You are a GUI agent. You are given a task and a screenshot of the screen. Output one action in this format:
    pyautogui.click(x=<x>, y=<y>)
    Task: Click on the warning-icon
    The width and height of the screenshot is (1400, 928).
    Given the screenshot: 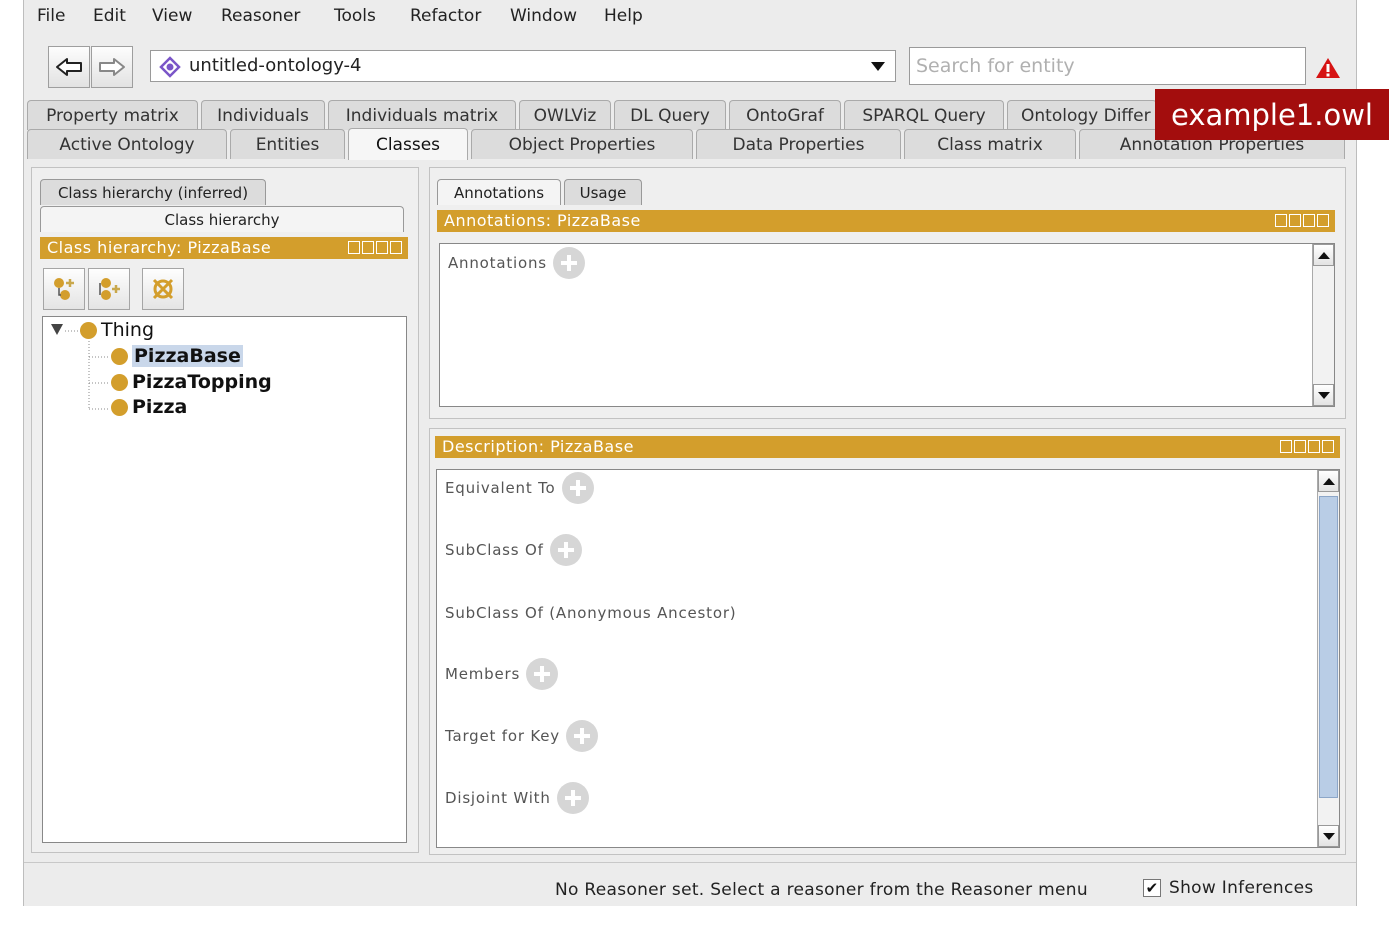 What is the action you would take?
    pyautogui.click(x=1328, y=68)
    